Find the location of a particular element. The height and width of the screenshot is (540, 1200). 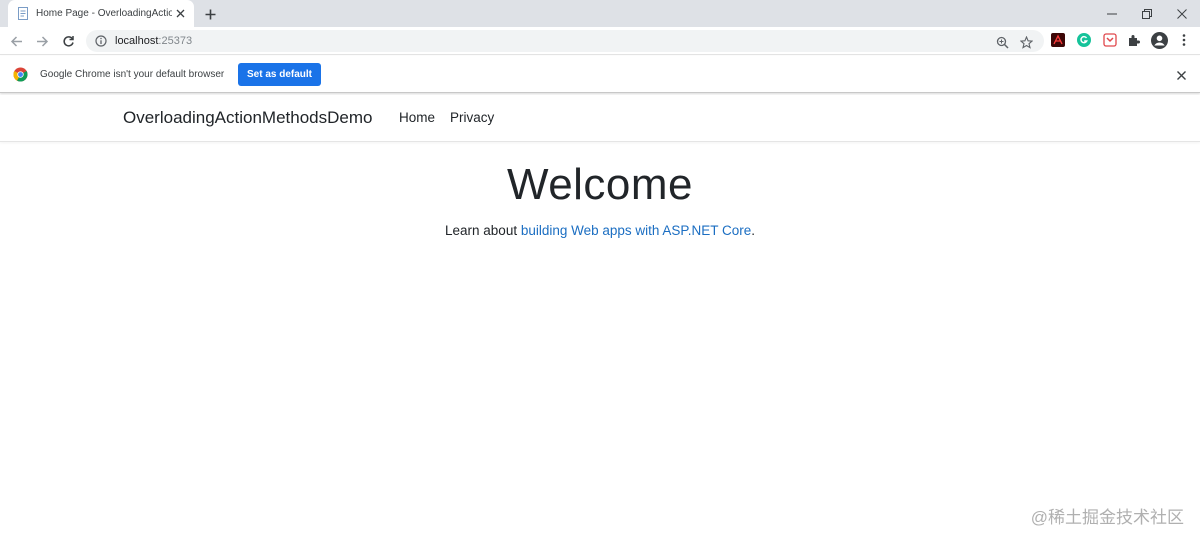

pocket-icon is located at coordinates (1110, 40).